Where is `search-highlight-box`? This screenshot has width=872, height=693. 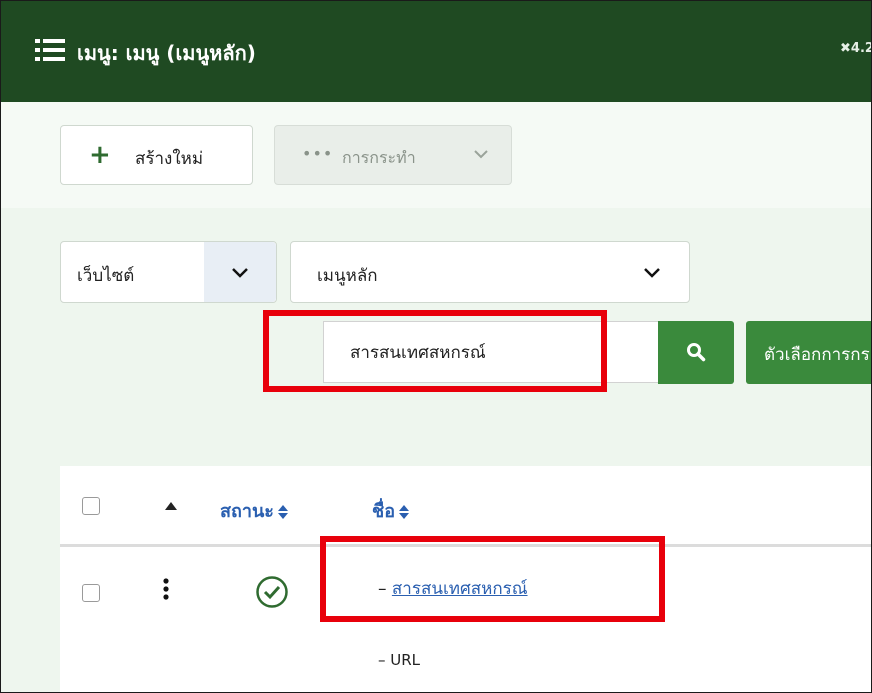 search-highlight-box is located at coordinates (435, 351).